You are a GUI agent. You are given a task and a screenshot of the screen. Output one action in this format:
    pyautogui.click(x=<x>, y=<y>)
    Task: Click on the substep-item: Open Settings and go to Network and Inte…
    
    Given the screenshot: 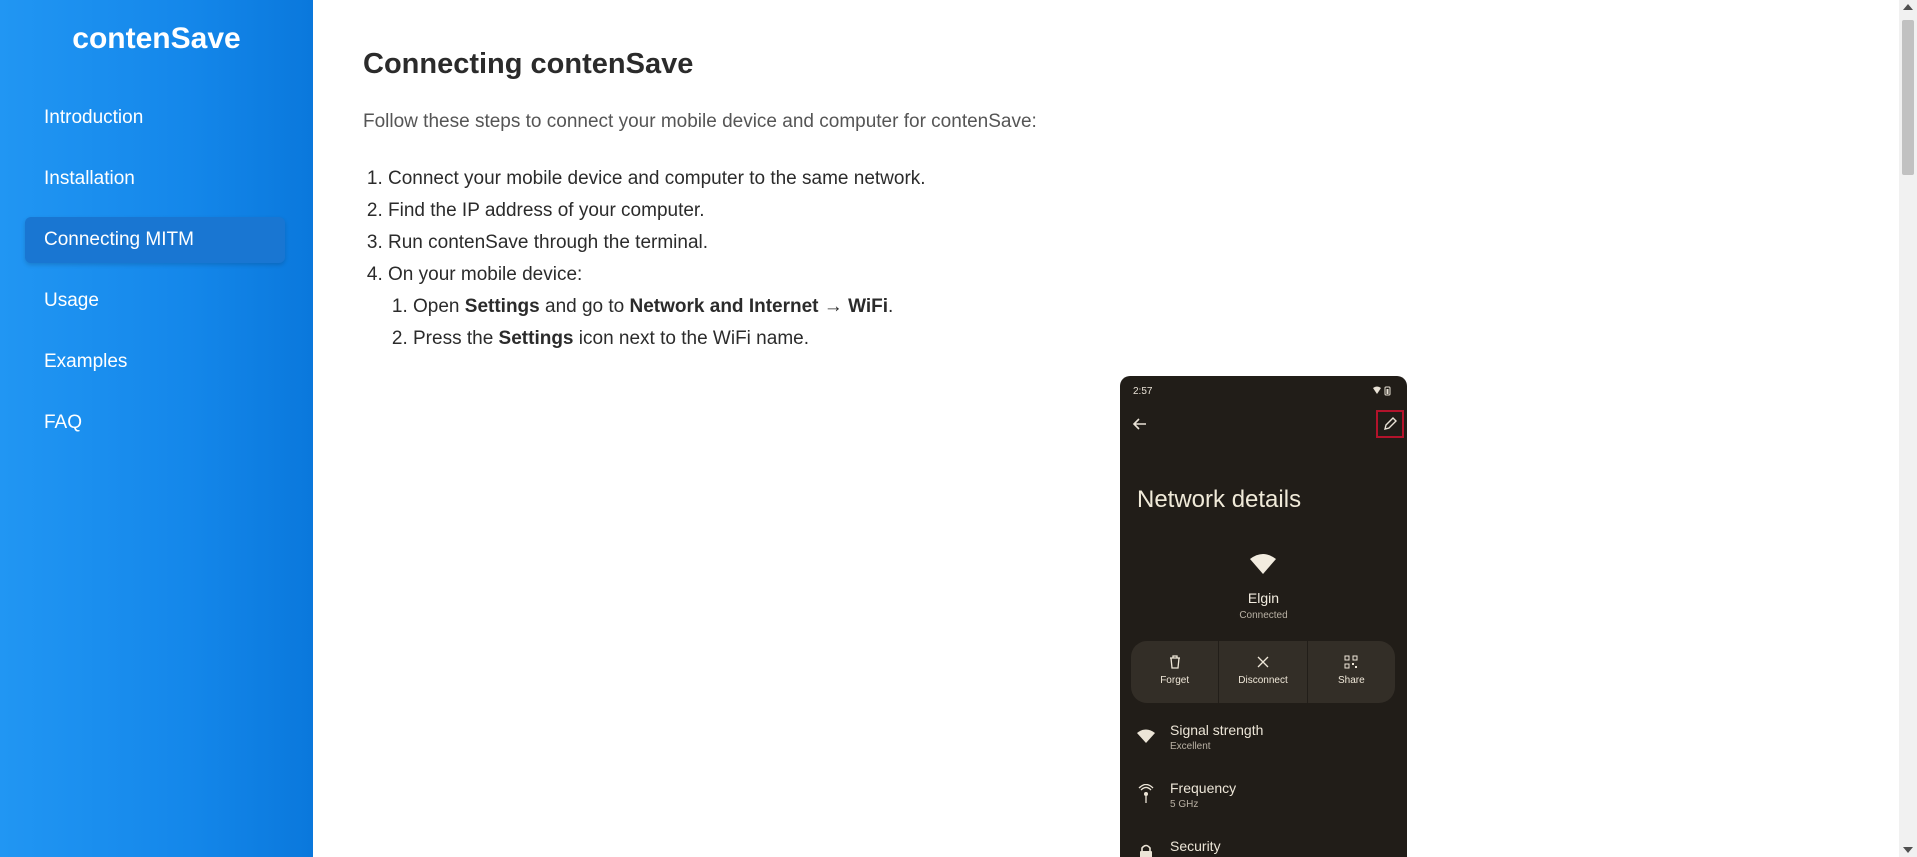 What is the action you would take?
    pyautogui.click(x=1156, y=307)
    